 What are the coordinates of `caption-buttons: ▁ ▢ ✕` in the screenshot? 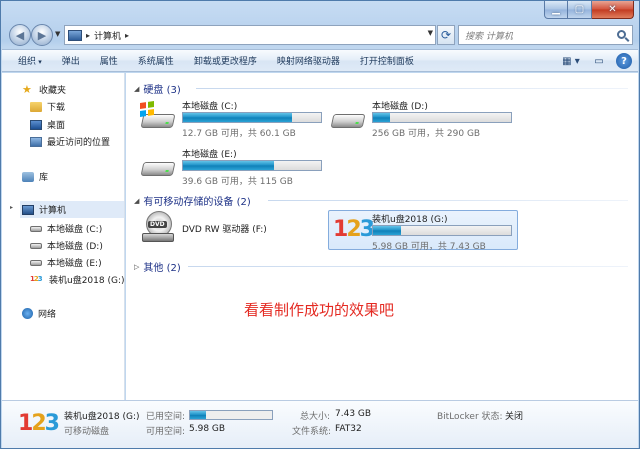 It's located at (589, 10).